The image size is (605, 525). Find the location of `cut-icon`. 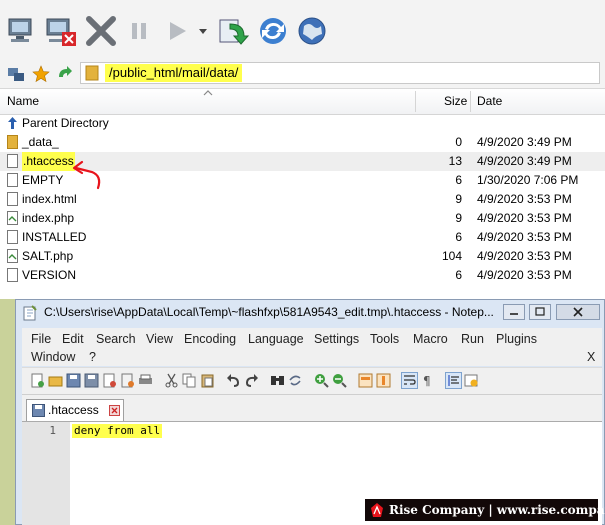

cut-icon is located at coordinates (171, 380).